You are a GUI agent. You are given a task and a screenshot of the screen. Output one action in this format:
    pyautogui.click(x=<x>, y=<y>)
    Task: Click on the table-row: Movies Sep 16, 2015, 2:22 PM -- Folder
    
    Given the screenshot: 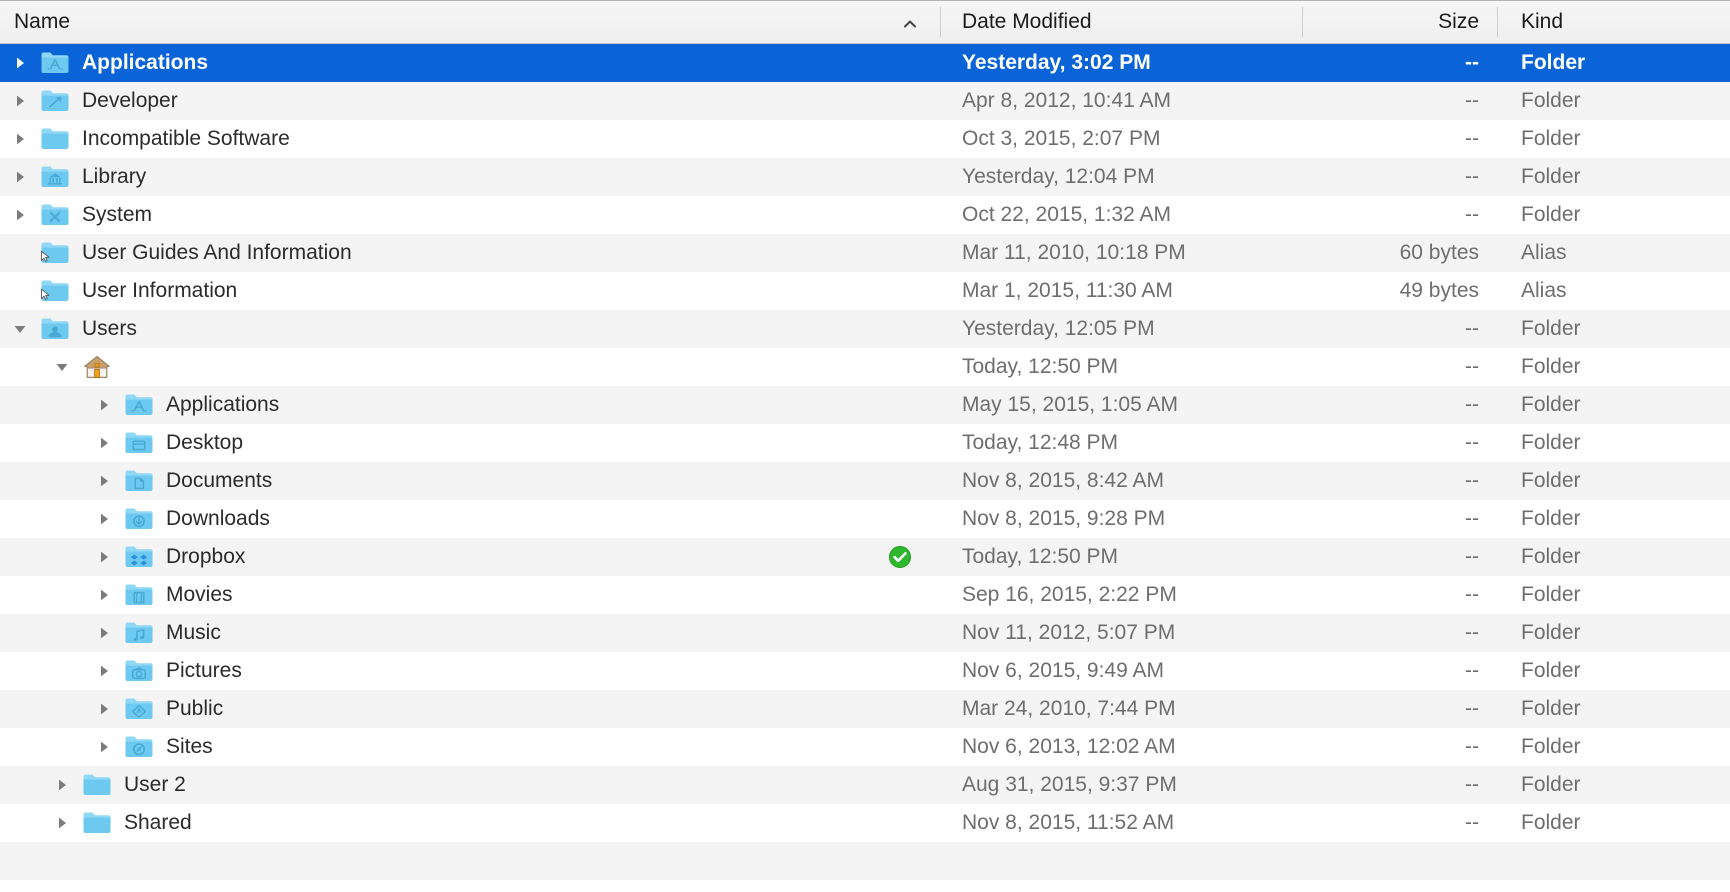 What is the action you would take?
    pyautogui.click(x=865, y=595)
    